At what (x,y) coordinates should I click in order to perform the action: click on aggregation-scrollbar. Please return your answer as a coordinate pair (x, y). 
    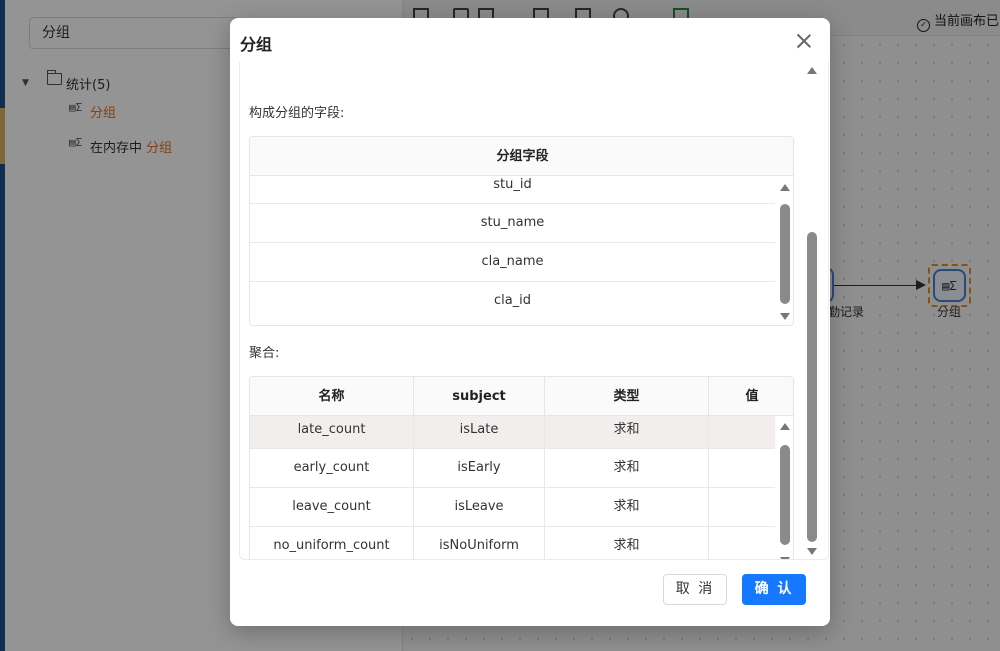
    Looking at the image, I should click on (785, 489).